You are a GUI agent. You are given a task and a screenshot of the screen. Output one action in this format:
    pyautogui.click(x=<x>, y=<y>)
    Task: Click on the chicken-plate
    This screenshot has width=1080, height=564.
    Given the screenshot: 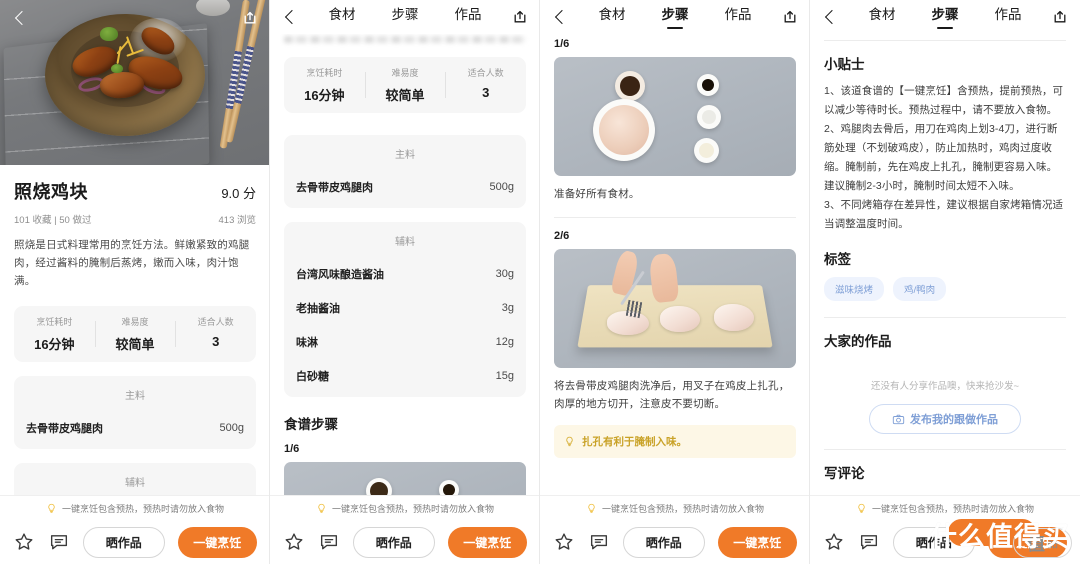 What is the action you would take?
    pyautogui.click(x=623, y=129)
    